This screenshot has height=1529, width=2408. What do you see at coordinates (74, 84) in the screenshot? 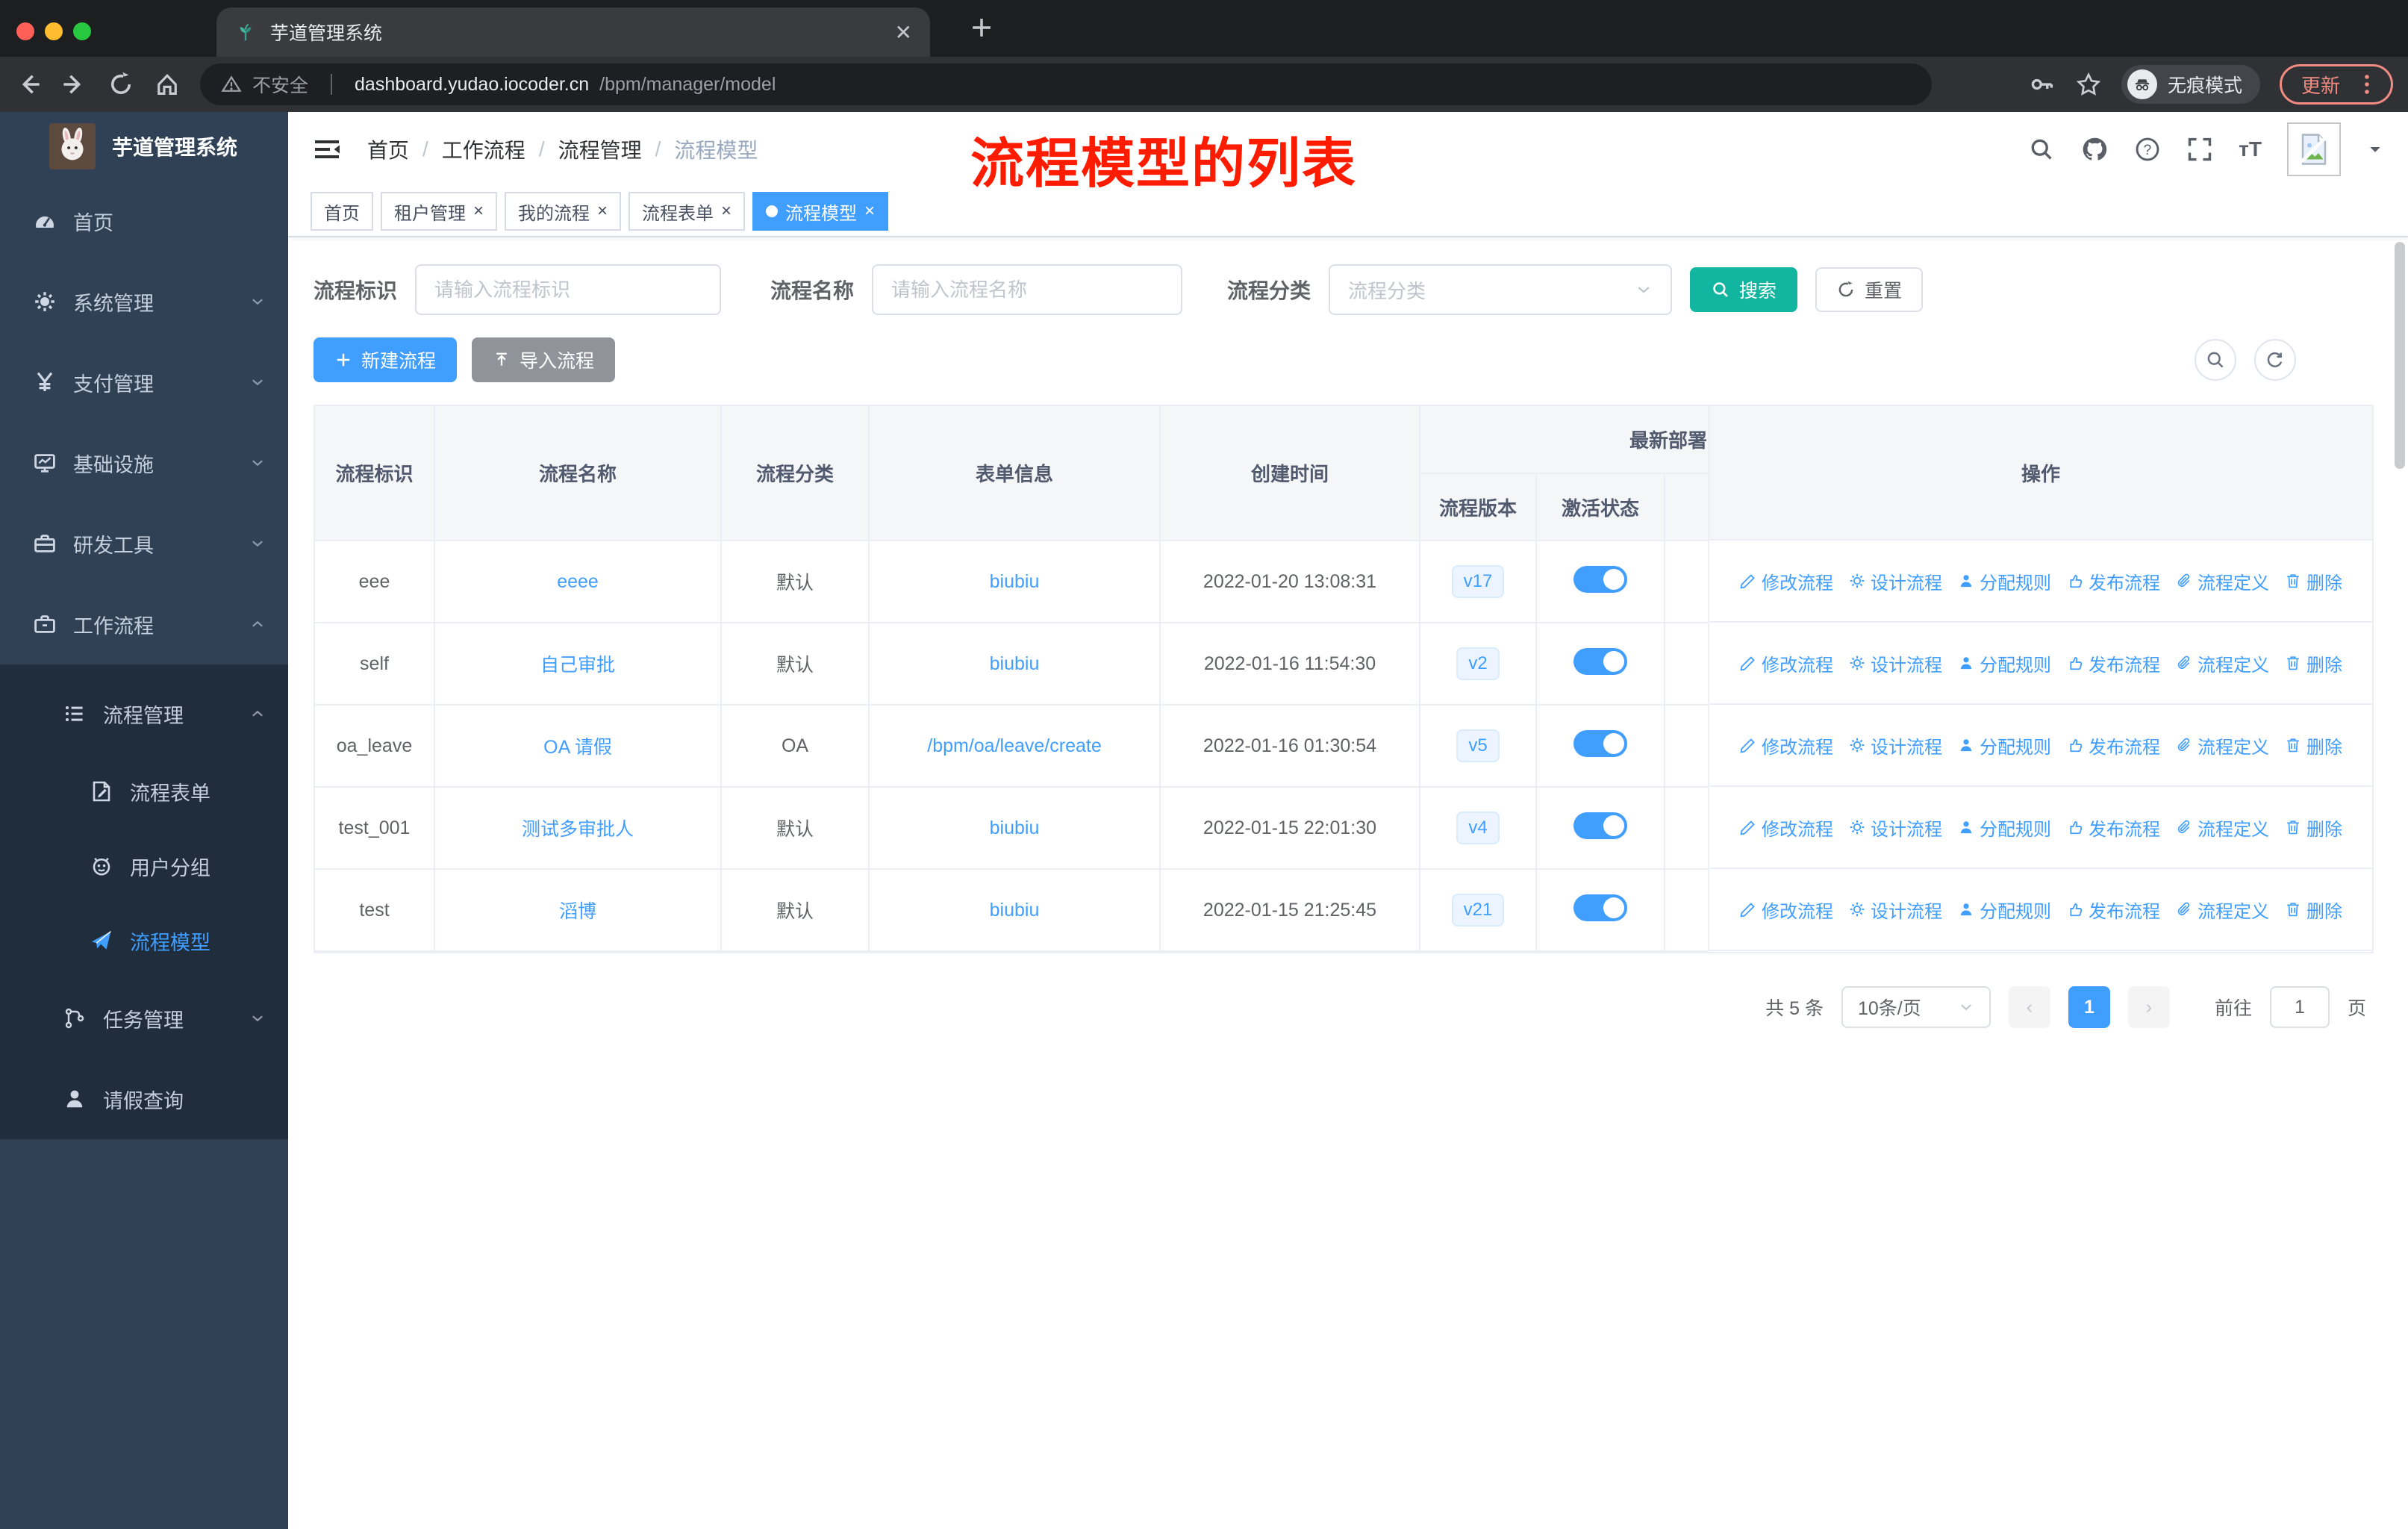
I see `forward-icon` at bounding box center [74, 84].